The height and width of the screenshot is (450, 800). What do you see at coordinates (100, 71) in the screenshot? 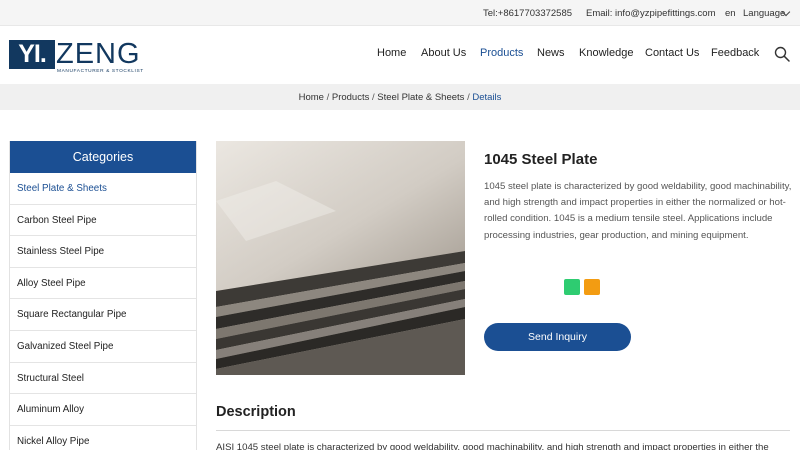
I see `logo-tagline: MANUFACTURER & STOCKLIST` at bounding box center [100, 71].